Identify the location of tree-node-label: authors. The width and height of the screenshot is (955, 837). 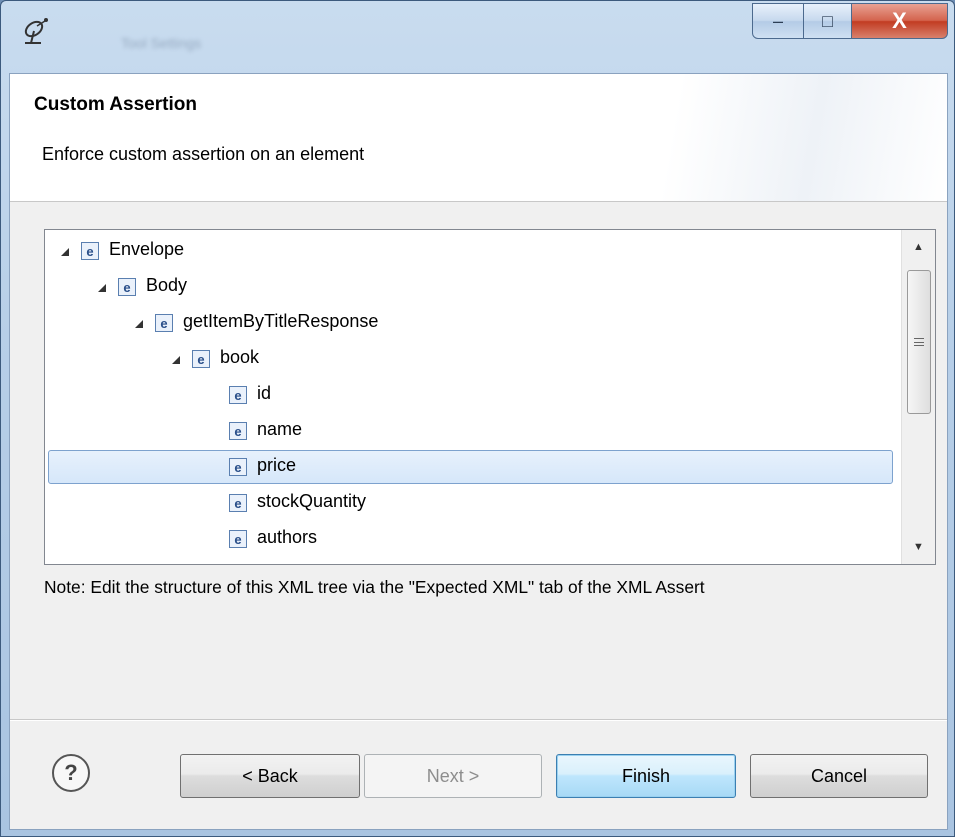
(287, 537).